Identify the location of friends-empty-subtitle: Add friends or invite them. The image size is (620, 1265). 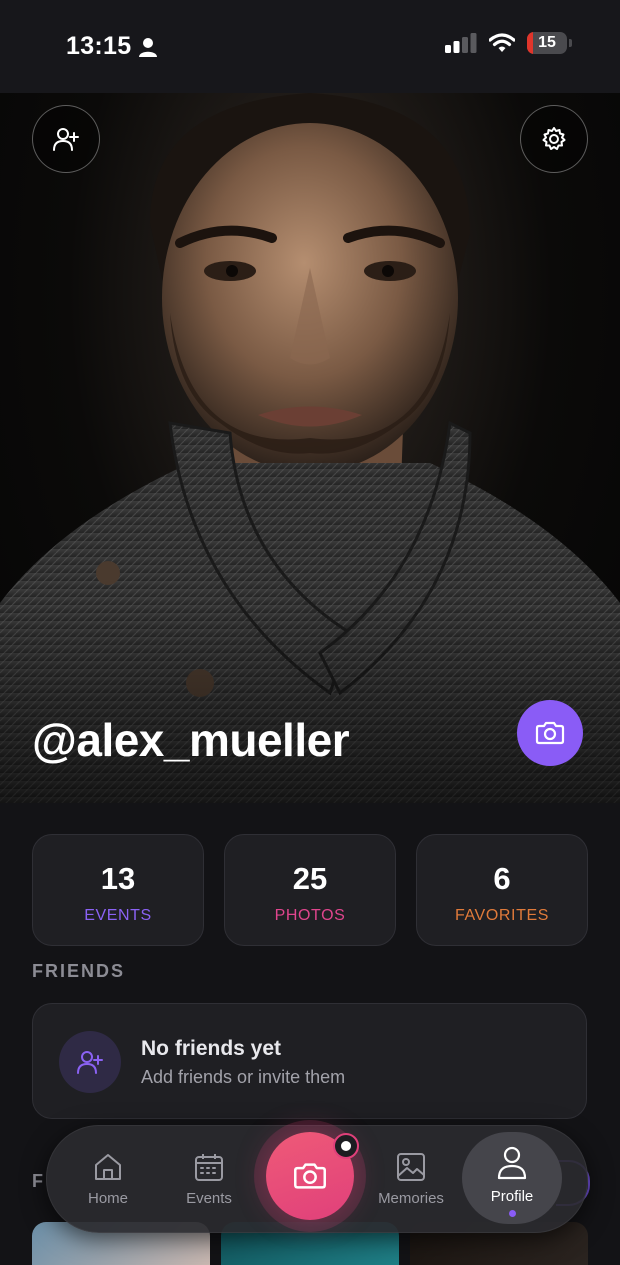
(243, 1077).